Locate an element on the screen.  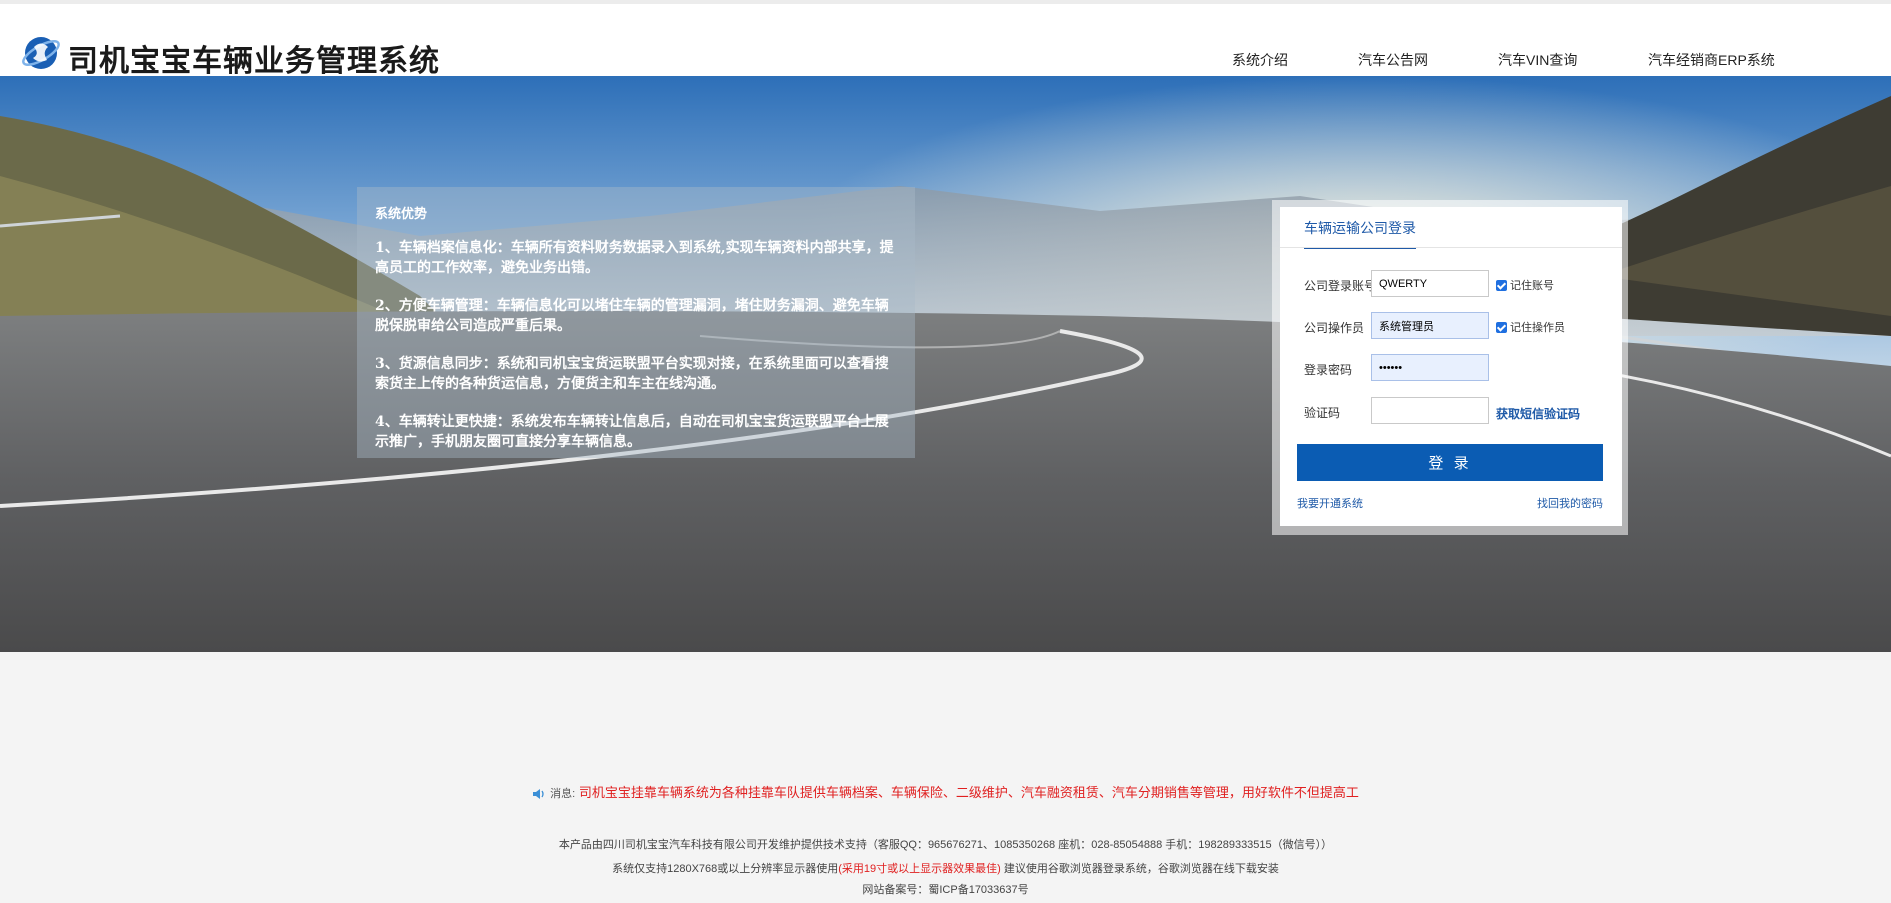
get-sms-code-link: 获取短信验证码 is located at coordinates (1538, 413).